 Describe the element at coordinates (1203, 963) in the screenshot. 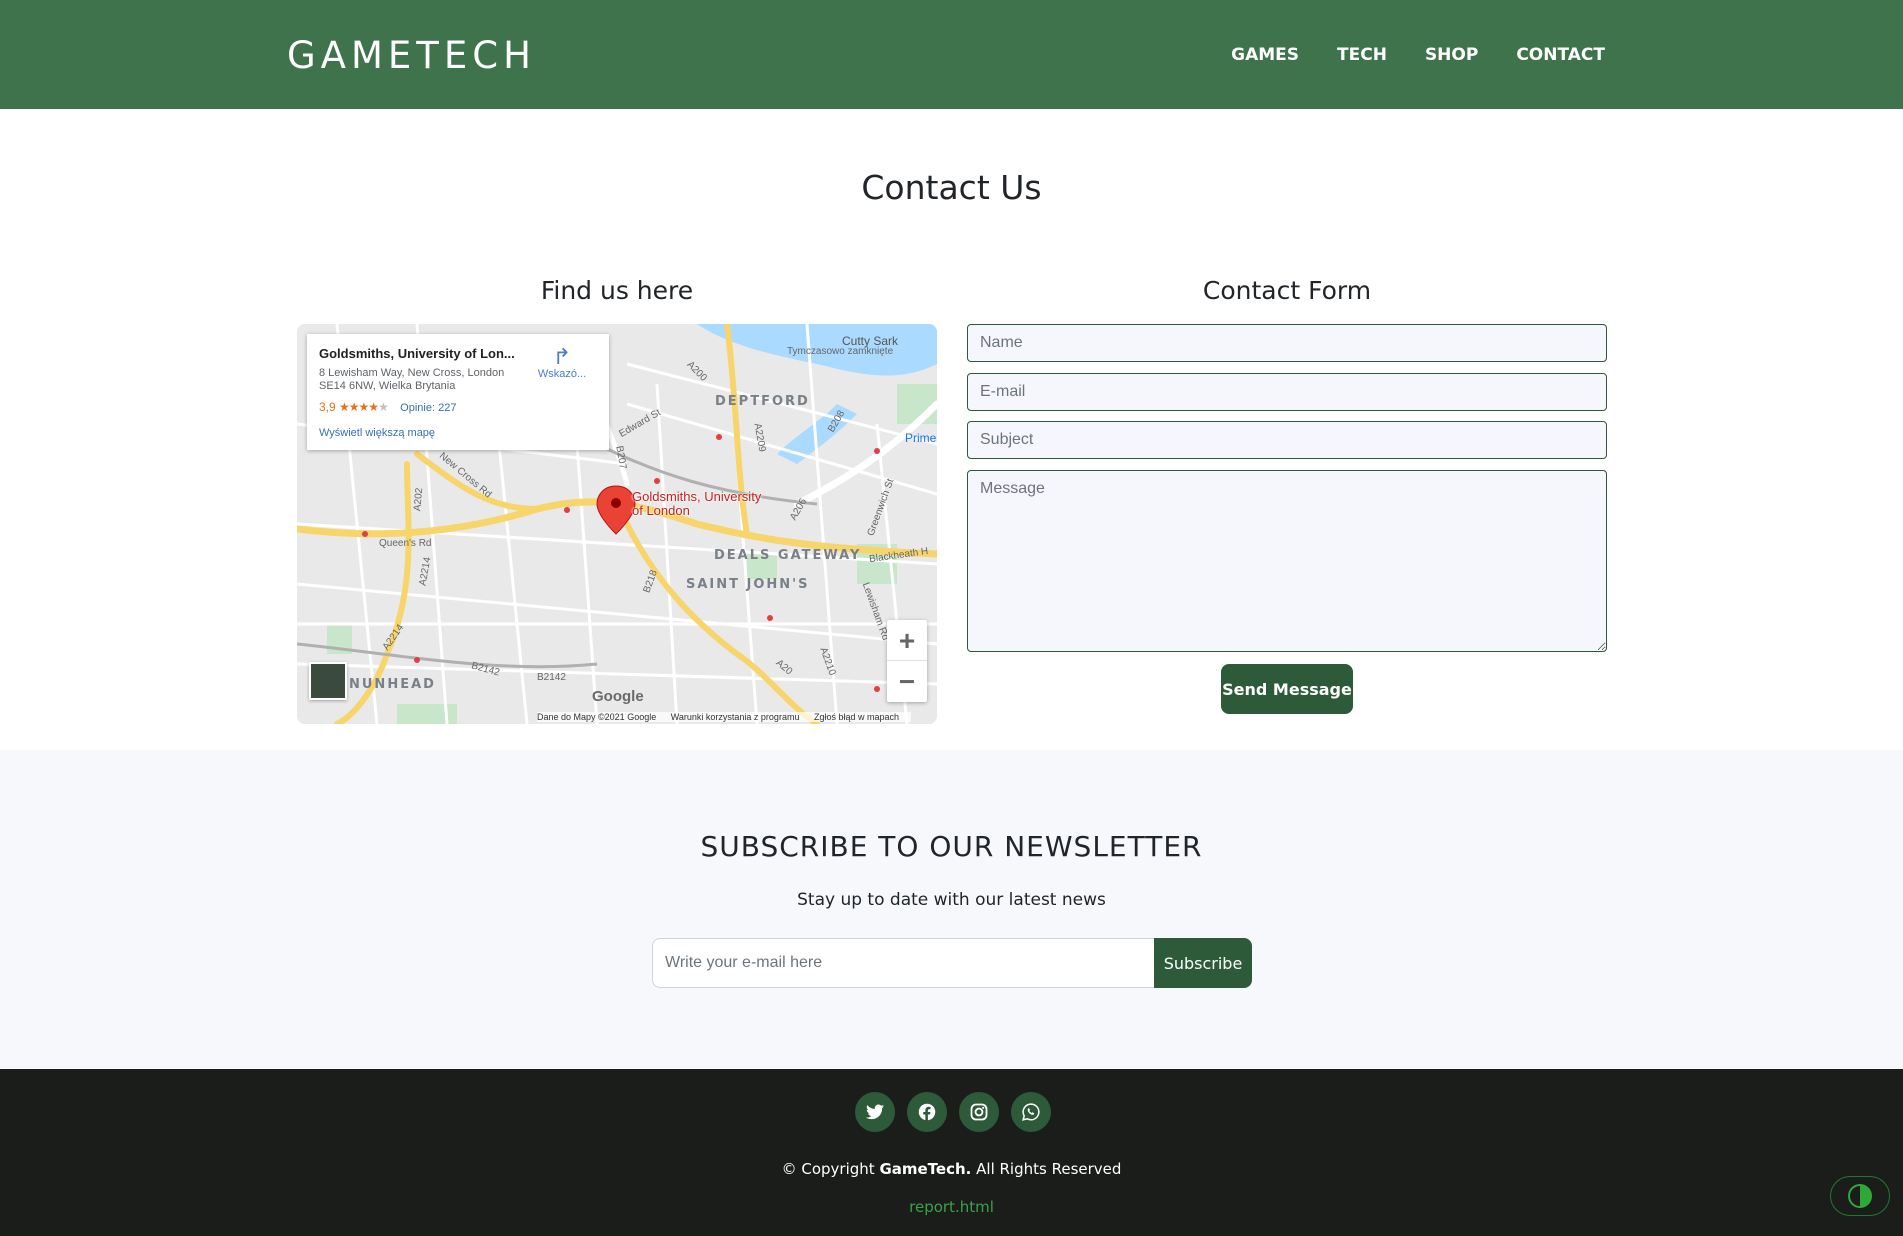

I see `subscribe-button: Subscribe` at that location.